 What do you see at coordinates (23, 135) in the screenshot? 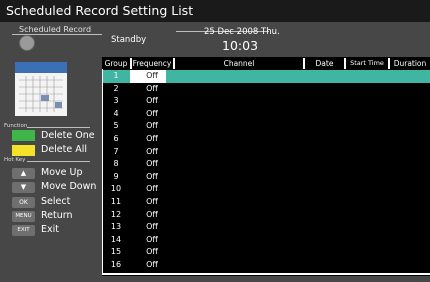
I see `green-key-swatch` at bounding box center [23, 135].